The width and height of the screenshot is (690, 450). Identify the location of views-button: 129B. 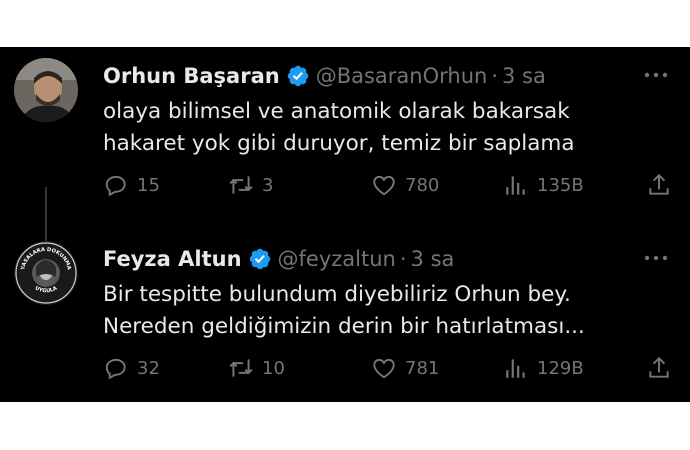
(543, 368).